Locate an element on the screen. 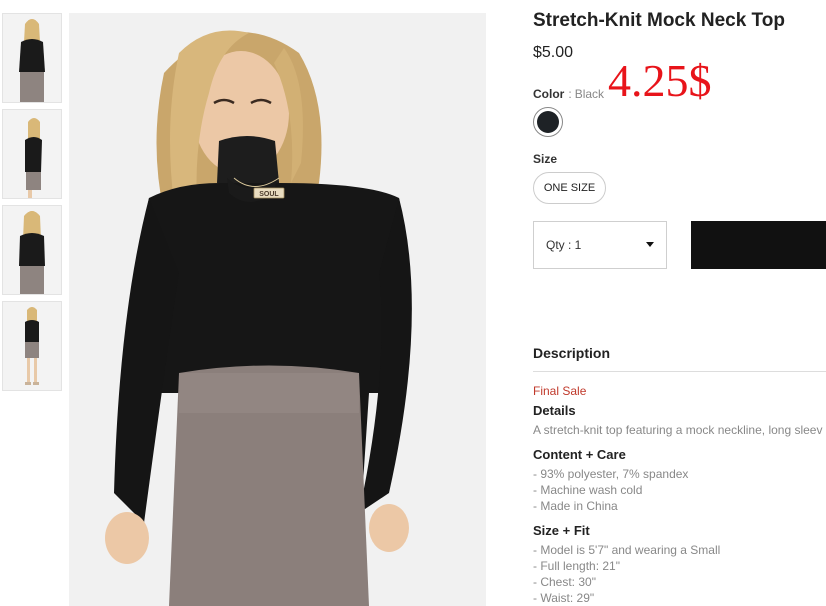 This screenshot has width=826, height=606. color-swatch-black is located at coordinates (548, 122).